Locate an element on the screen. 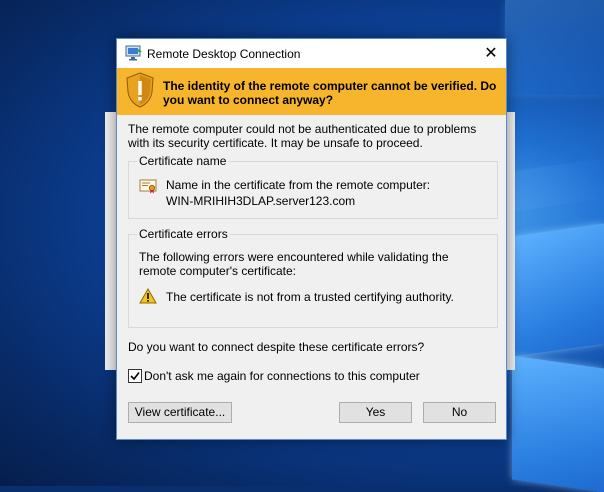  dont-ask-again-checkbox is located at coordinates (135, 376).